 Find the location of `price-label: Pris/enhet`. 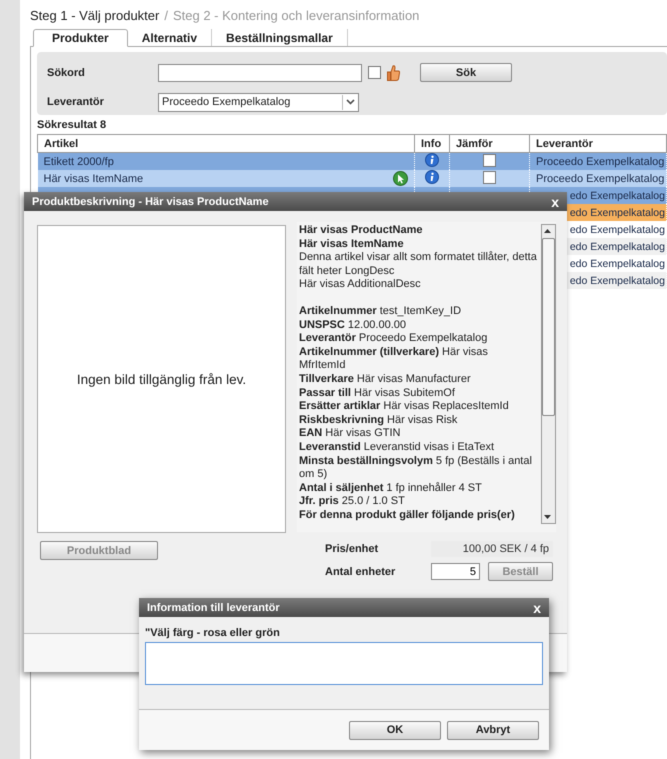

price-label: Pris/enhet is located at coordinates (352, 549).